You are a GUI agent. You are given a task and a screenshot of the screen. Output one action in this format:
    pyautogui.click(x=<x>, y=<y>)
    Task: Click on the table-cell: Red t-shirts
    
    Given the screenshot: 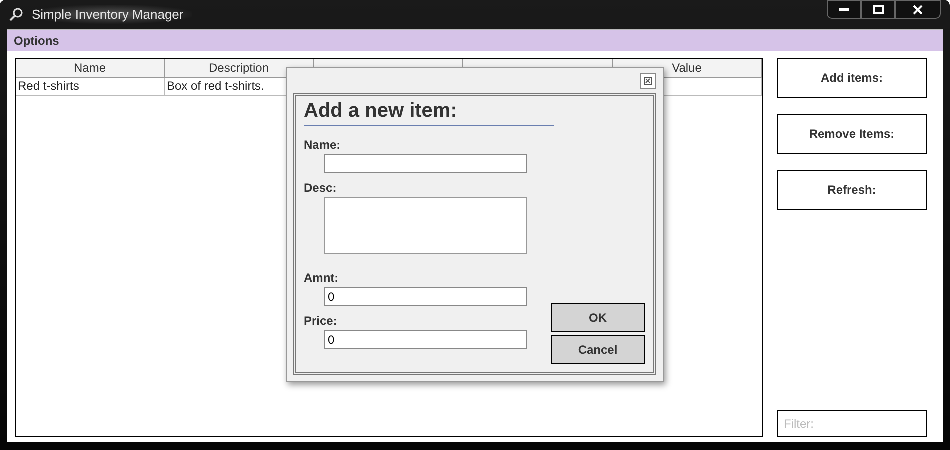 What is the action you would take?
    pyautogui.click(x=90, y=87)
    